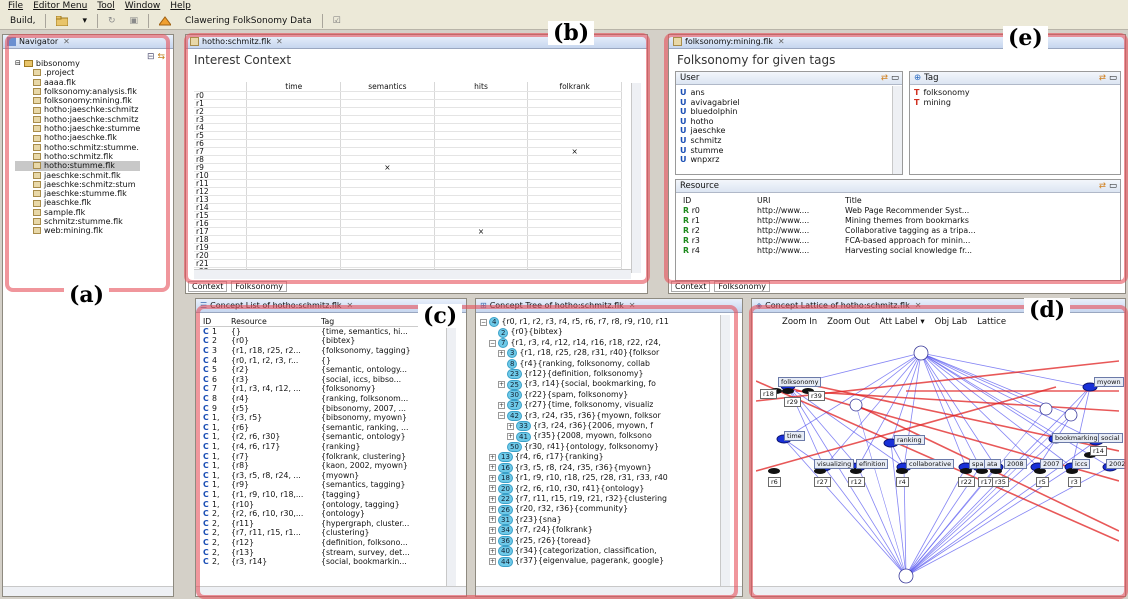 This screenshot has height=599, width=1128. What do you see at coordinates (902, 482) in the screenshot?
I see `lattice-object-label: r4` at bounding box center [902, 482].